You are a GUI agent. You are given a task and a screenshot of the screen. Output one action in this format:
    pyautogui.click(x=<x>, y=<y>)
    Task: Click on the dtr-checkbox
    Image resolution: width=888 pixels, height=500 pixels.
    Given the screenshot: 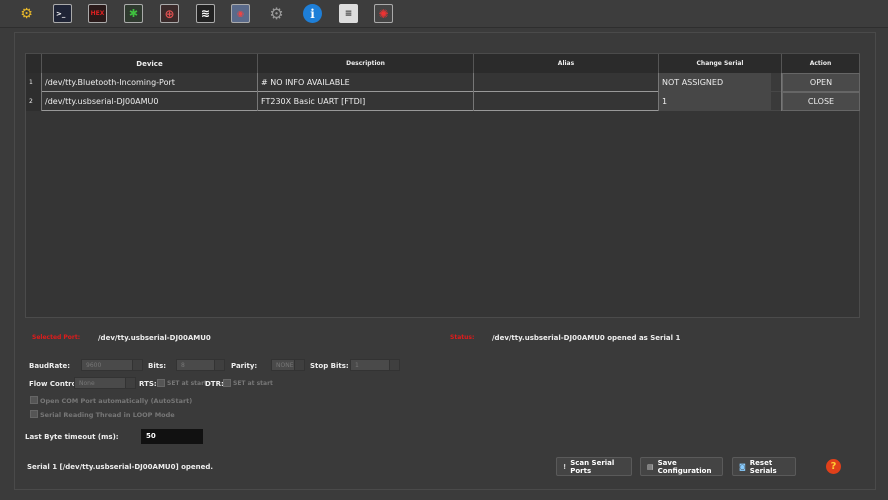 What is the action you would take?
    pyautogui.click(x=227, y=383)
    